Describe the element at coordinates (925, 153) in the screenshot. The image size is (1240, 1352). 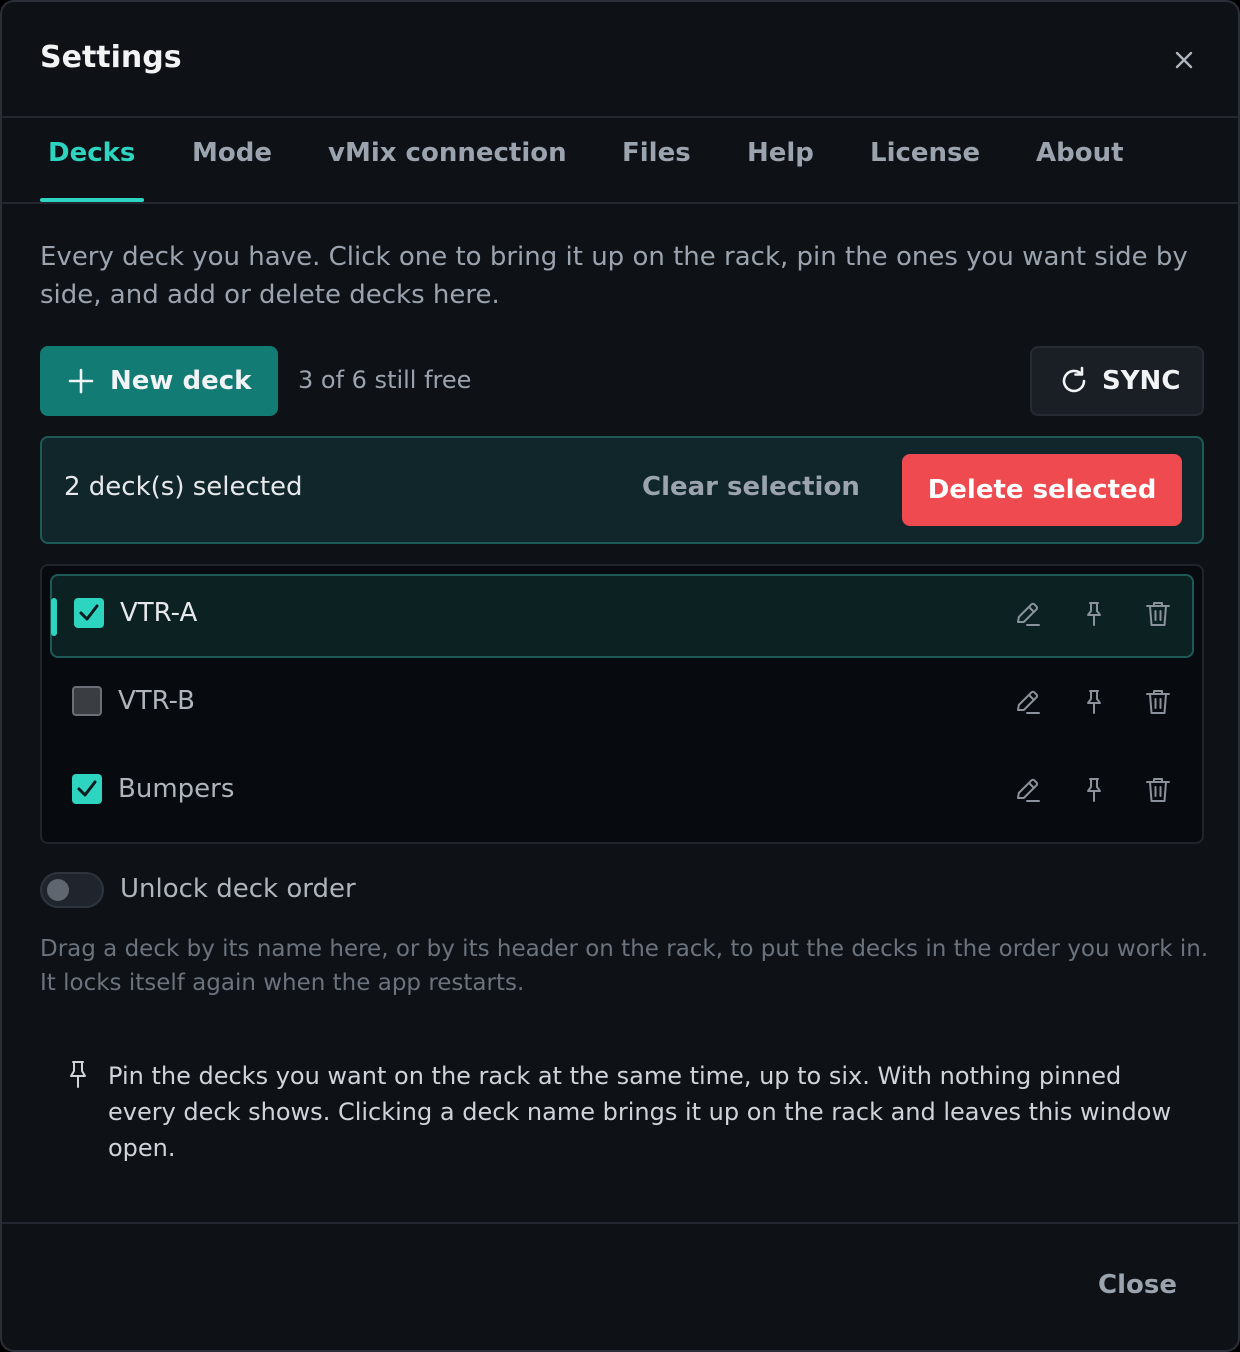
I see `tab-license: License` at that location.